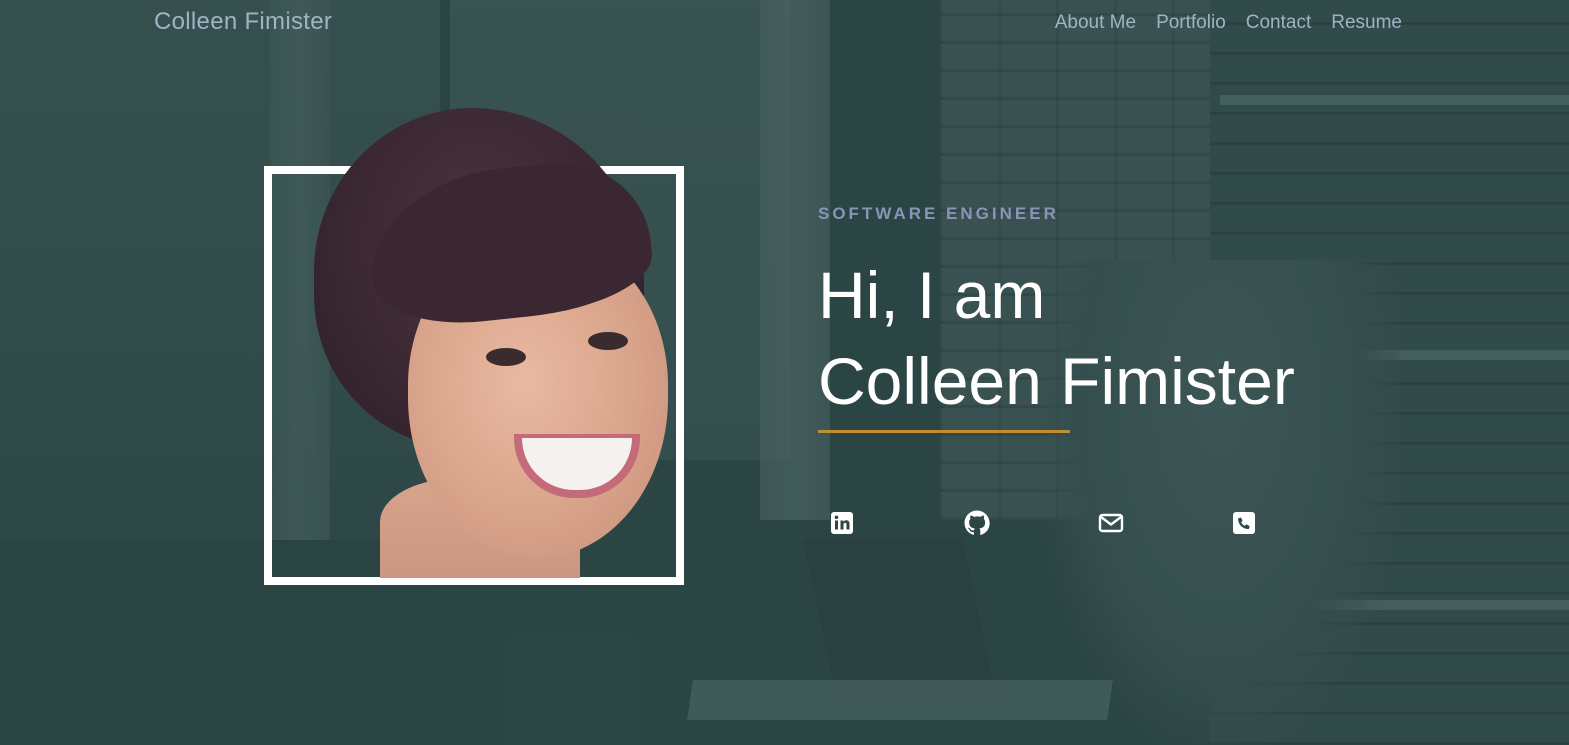 The width and height of the screenshot is (1569, 745). I want to click on email-link, so click(1165, 523).